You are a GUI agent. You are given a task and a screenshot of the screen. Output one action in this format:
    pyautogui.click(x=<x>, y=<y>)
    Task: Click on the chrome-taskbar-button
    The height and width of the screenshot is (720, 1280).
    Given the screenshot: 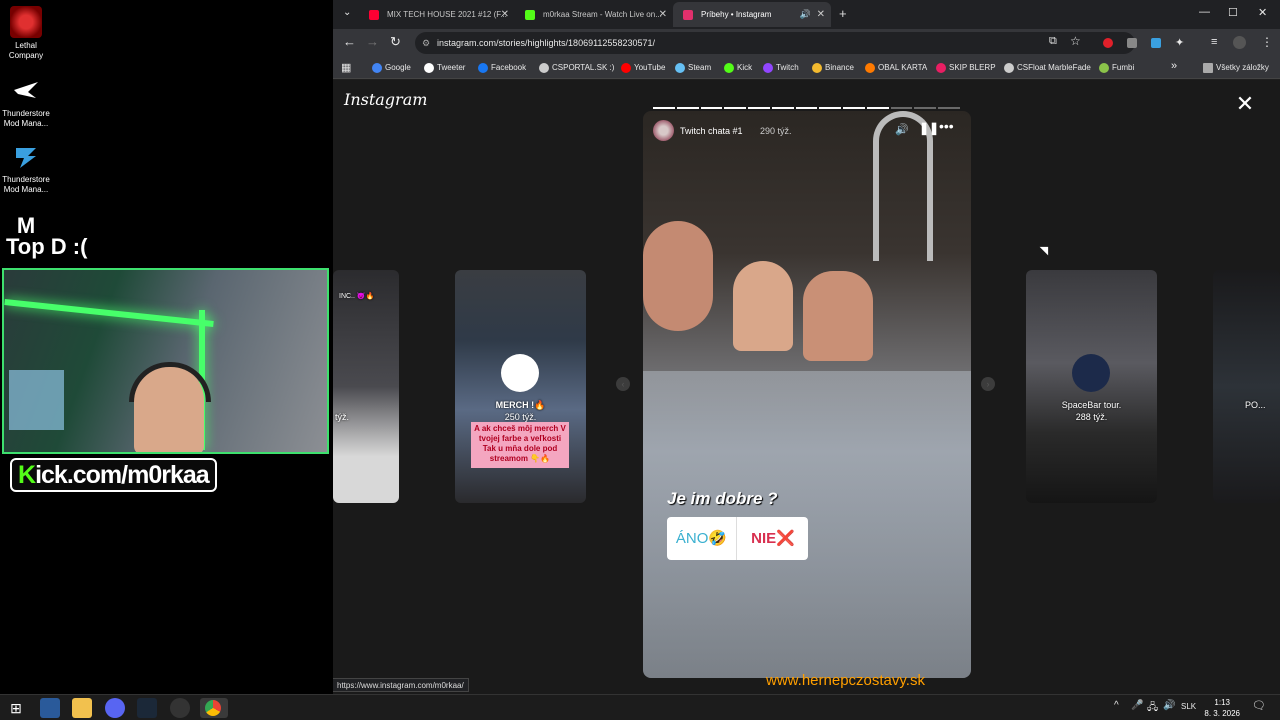 What is the action you would take?
    pyautogui.click(x=214, y=708)
    